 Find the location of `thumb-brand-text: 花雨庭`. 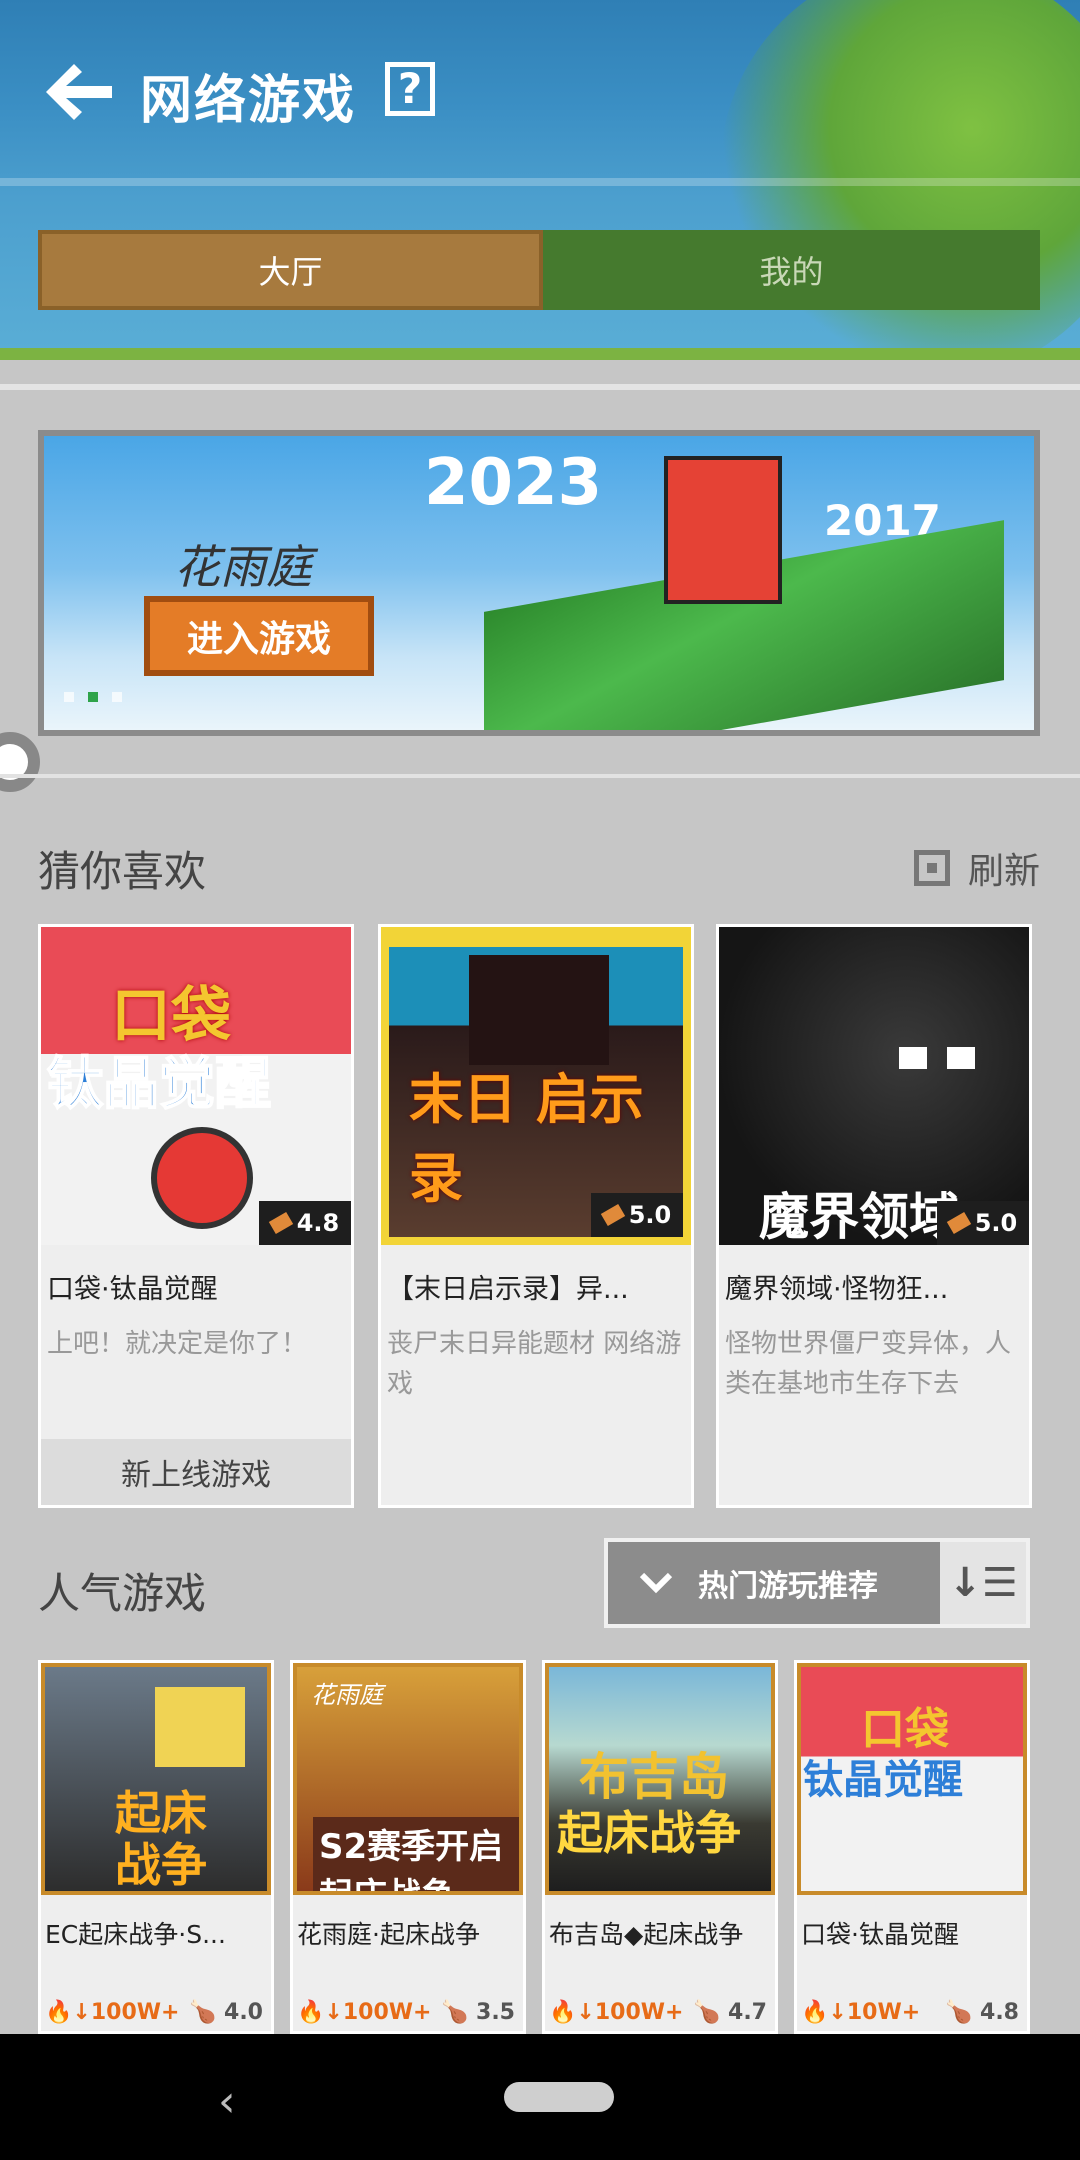

thumb-brand-text: 花雨庭 is located at coordinates (347, 1695).